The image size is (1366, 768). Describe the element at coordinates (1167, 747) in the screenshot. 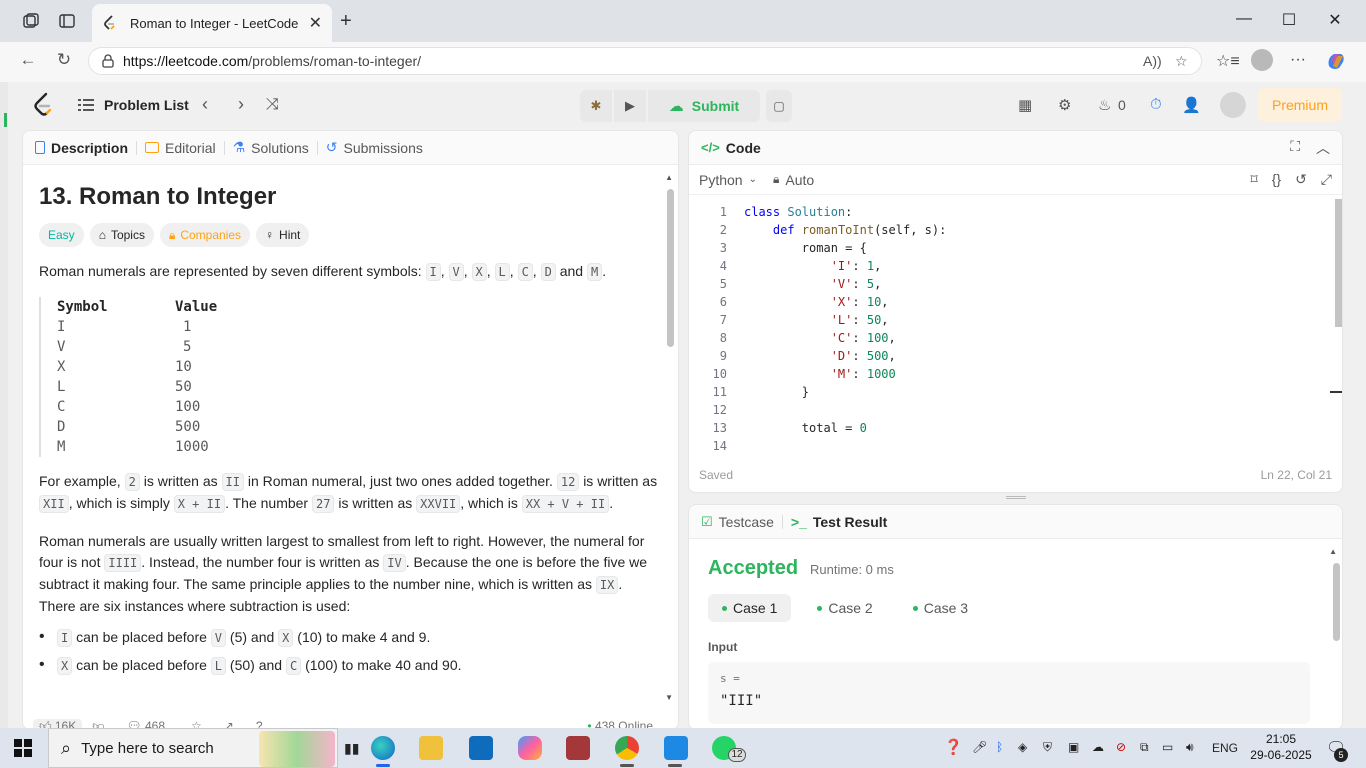

I see `battery-icon: ▭` at that location.